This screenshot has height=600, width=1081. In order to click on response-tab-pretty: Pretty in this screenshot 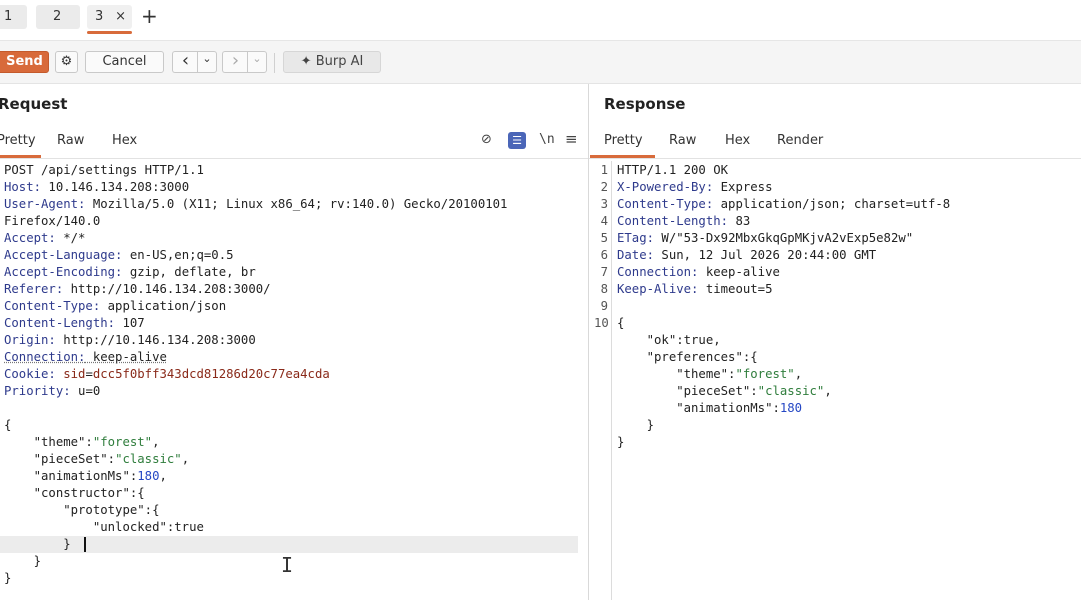, I will do `click(623, 140)`.